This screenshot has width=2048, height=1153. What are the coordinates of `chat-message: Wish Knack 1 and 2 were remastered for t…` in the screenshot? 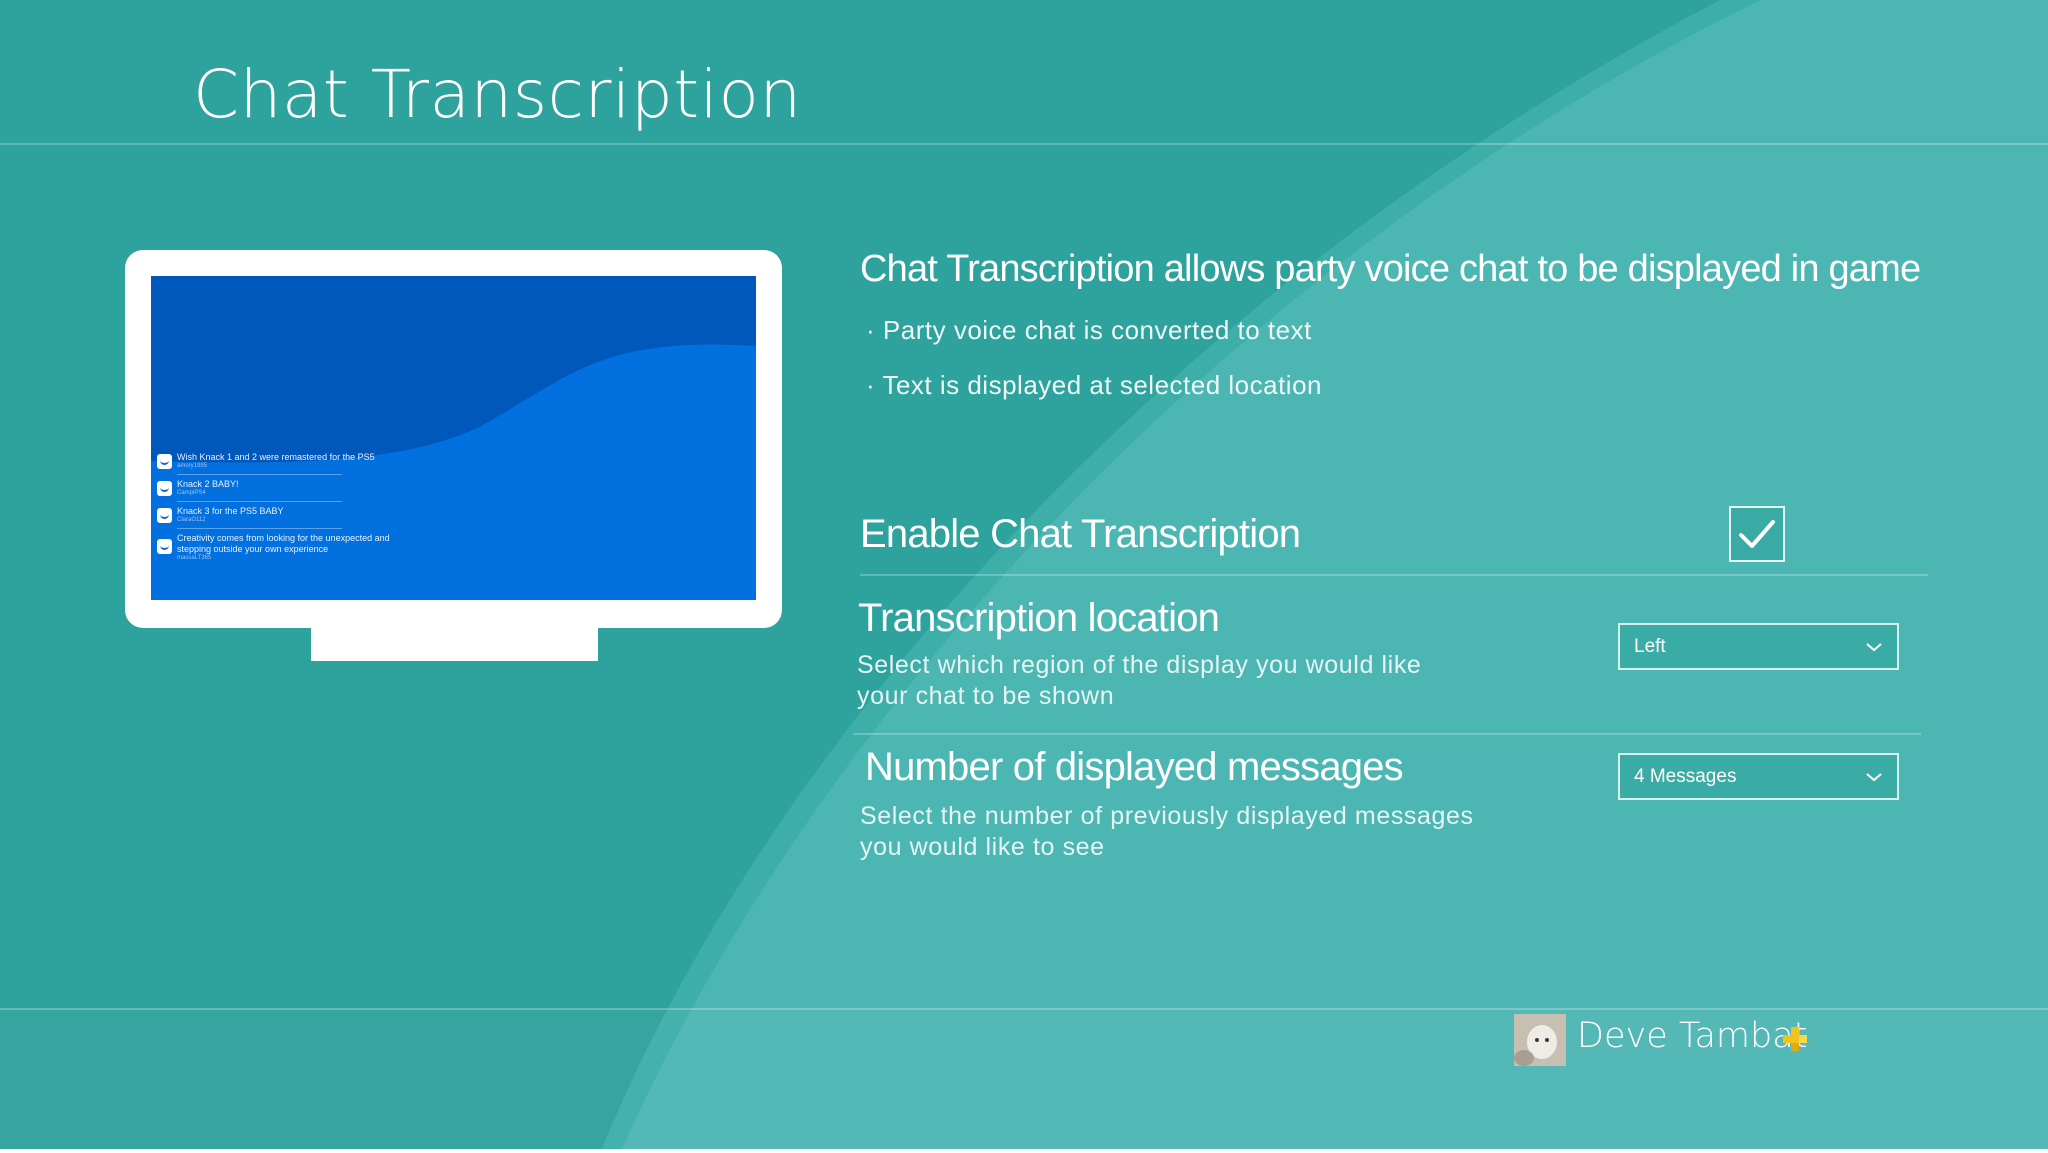 It's located at (276, 457).